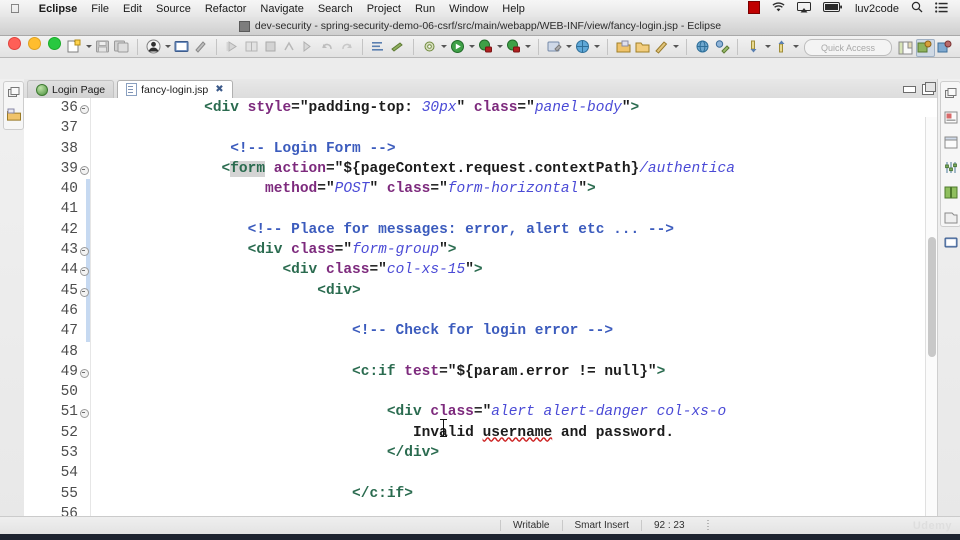 Image resolution: width=960 pixels, height=540 pixels. Describe the element at coordinates (270, 46) in the screenshot. I see `terminate-icon` at that location.